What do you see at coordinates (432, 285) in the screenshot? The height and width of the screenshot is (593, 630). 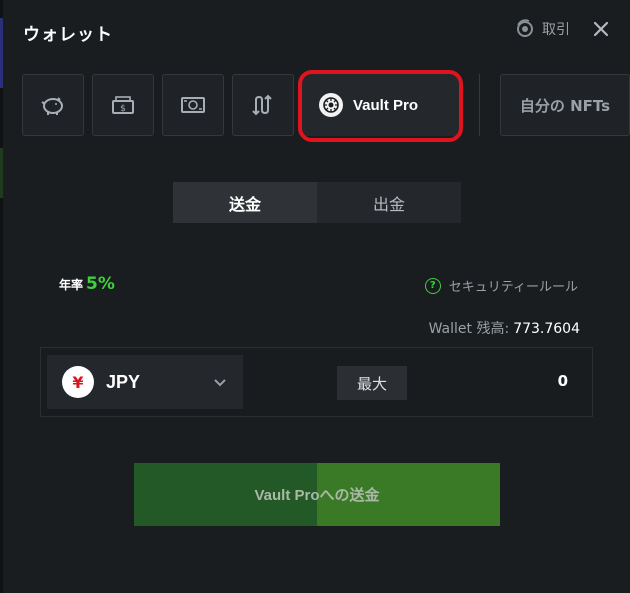 I see `question-icon: ?` at bounding box center [432, 285].